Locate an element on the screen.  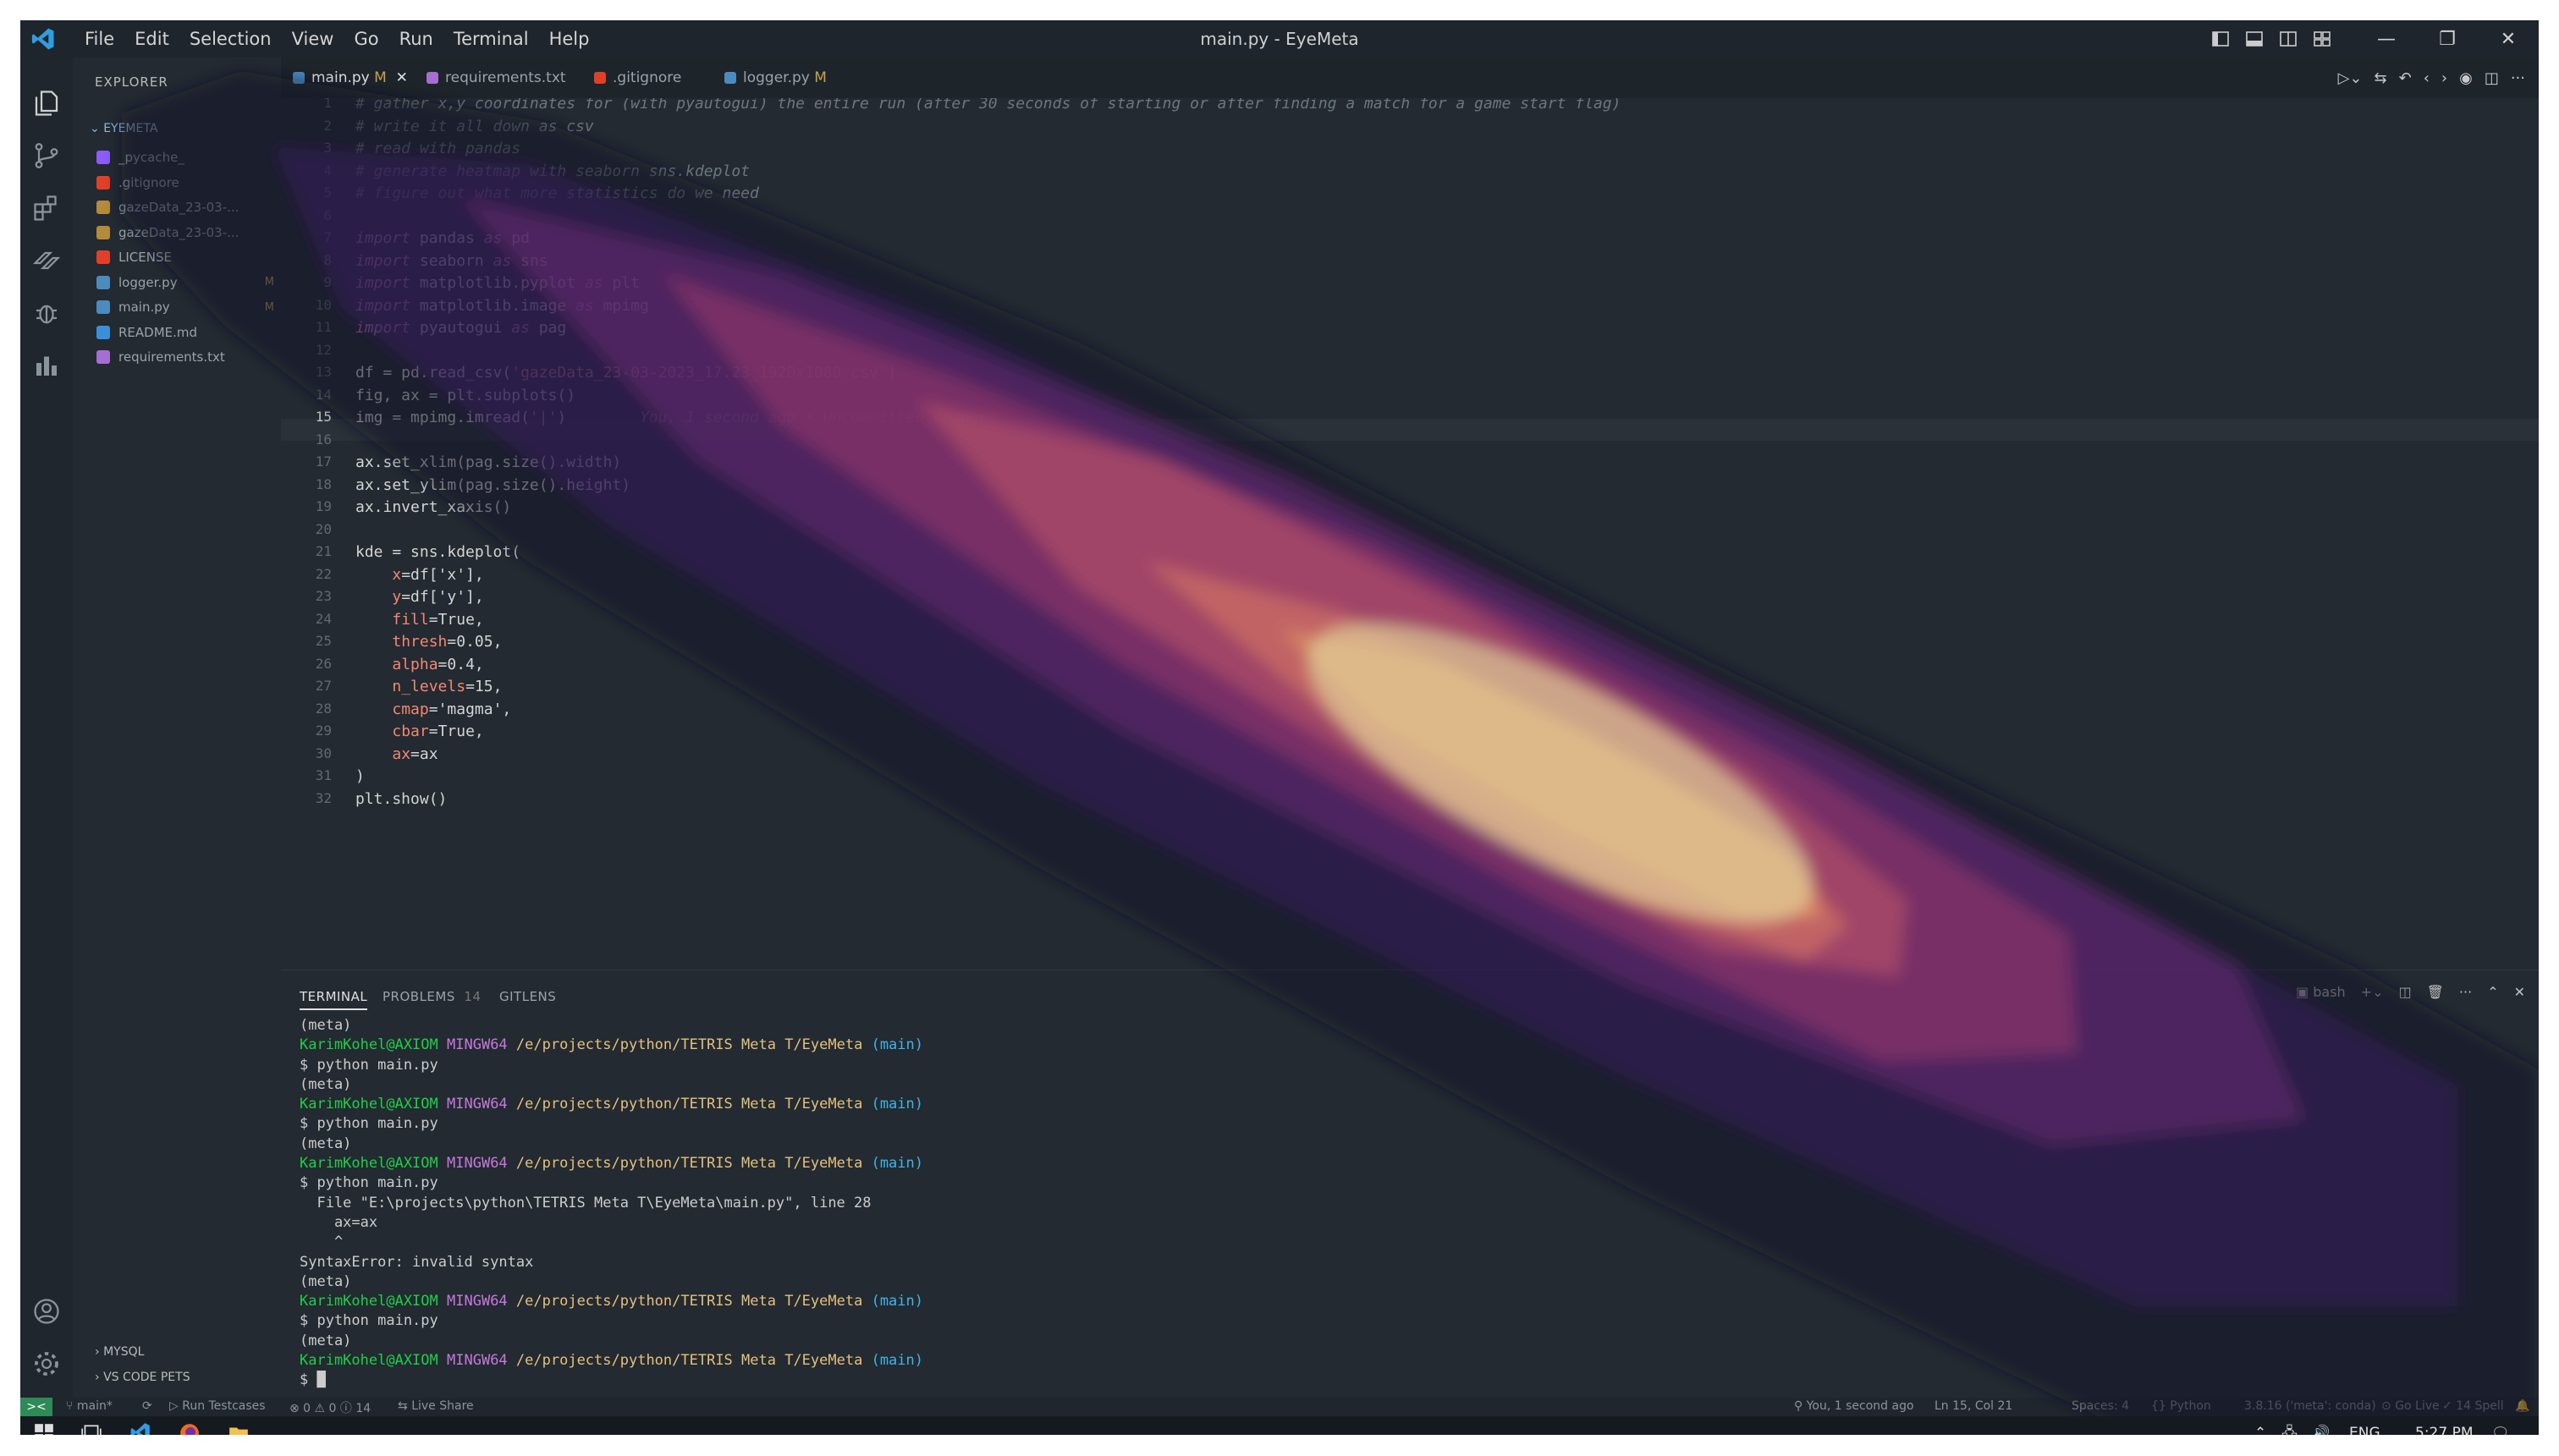
line-number: 9 is located at coordinates (327, 282).